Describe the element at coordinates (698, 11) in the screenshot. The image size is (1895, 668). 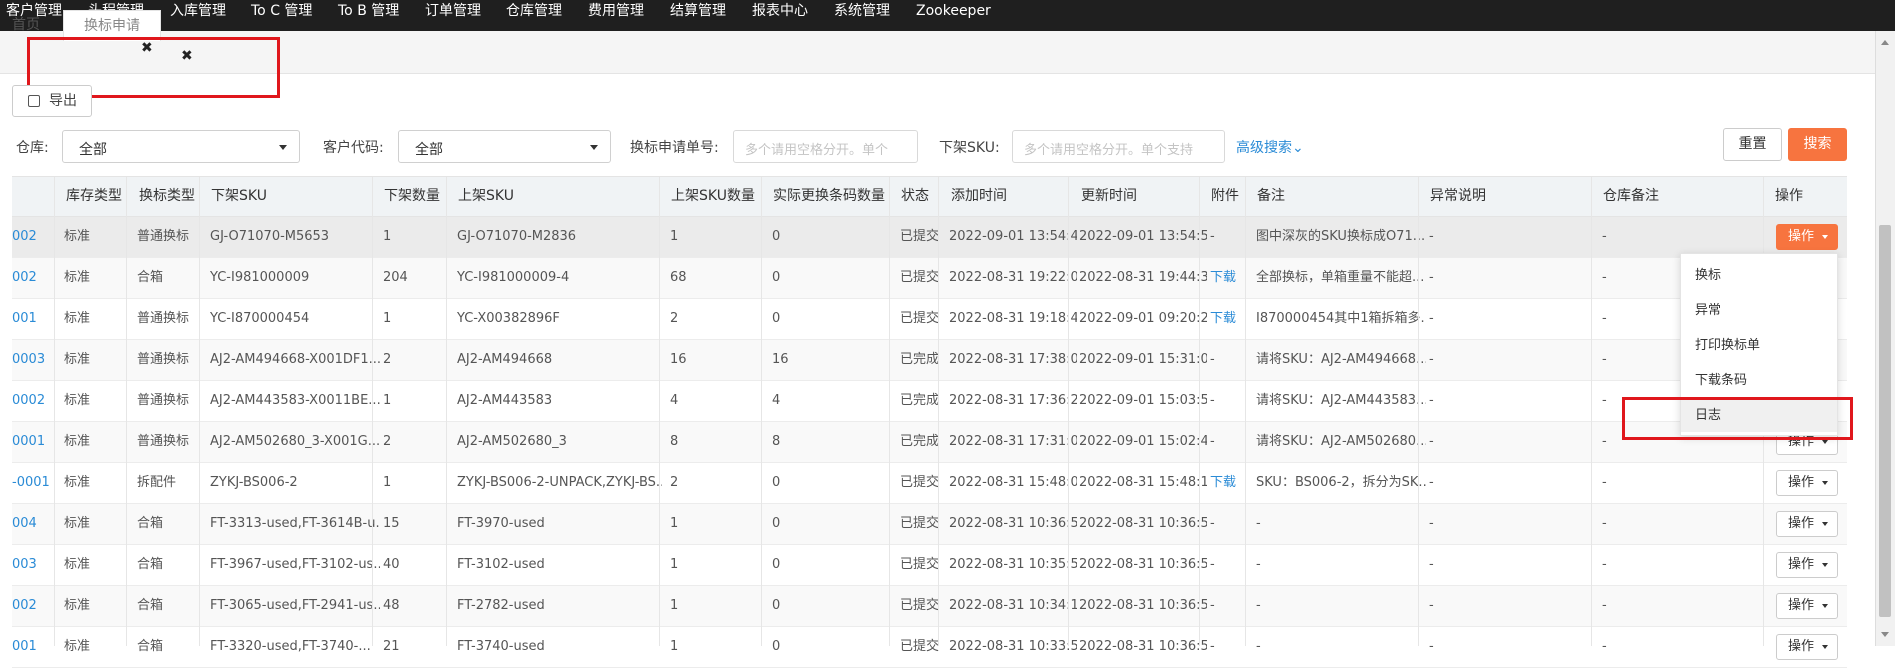
I see `nav-item-settlement: 结算管理` at that location.